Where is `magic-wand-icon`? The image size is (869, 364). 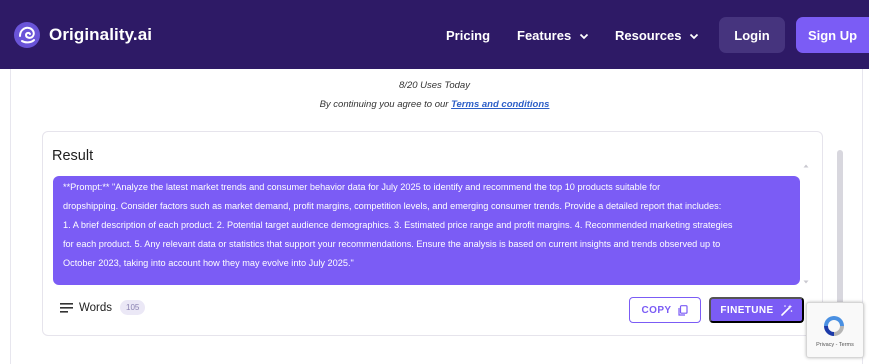
magic-wand-icon is located at coordinates (786, 310).